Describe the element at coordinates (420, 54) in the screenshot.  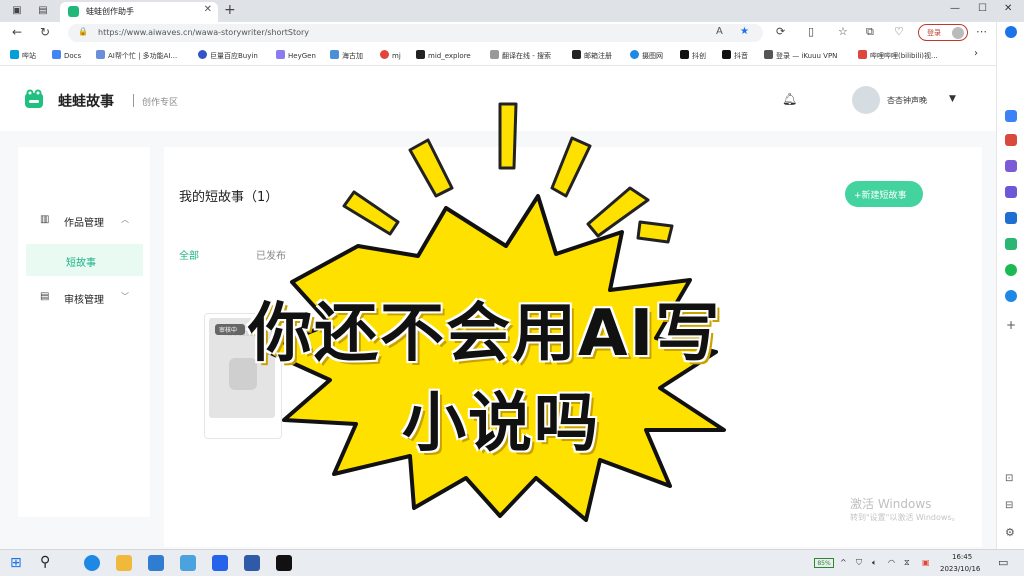
I see `mid-explore-icon` at that location.